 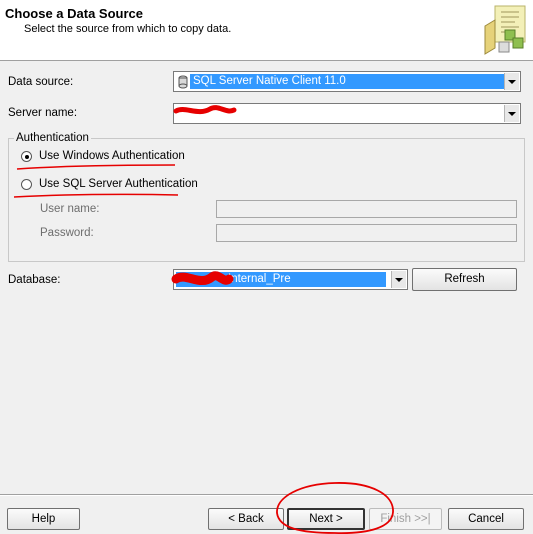 What do you see at coordinates (70, 209) in the screenshot?
I see `user-name-label: User name:` at bounding box center [70, 209].